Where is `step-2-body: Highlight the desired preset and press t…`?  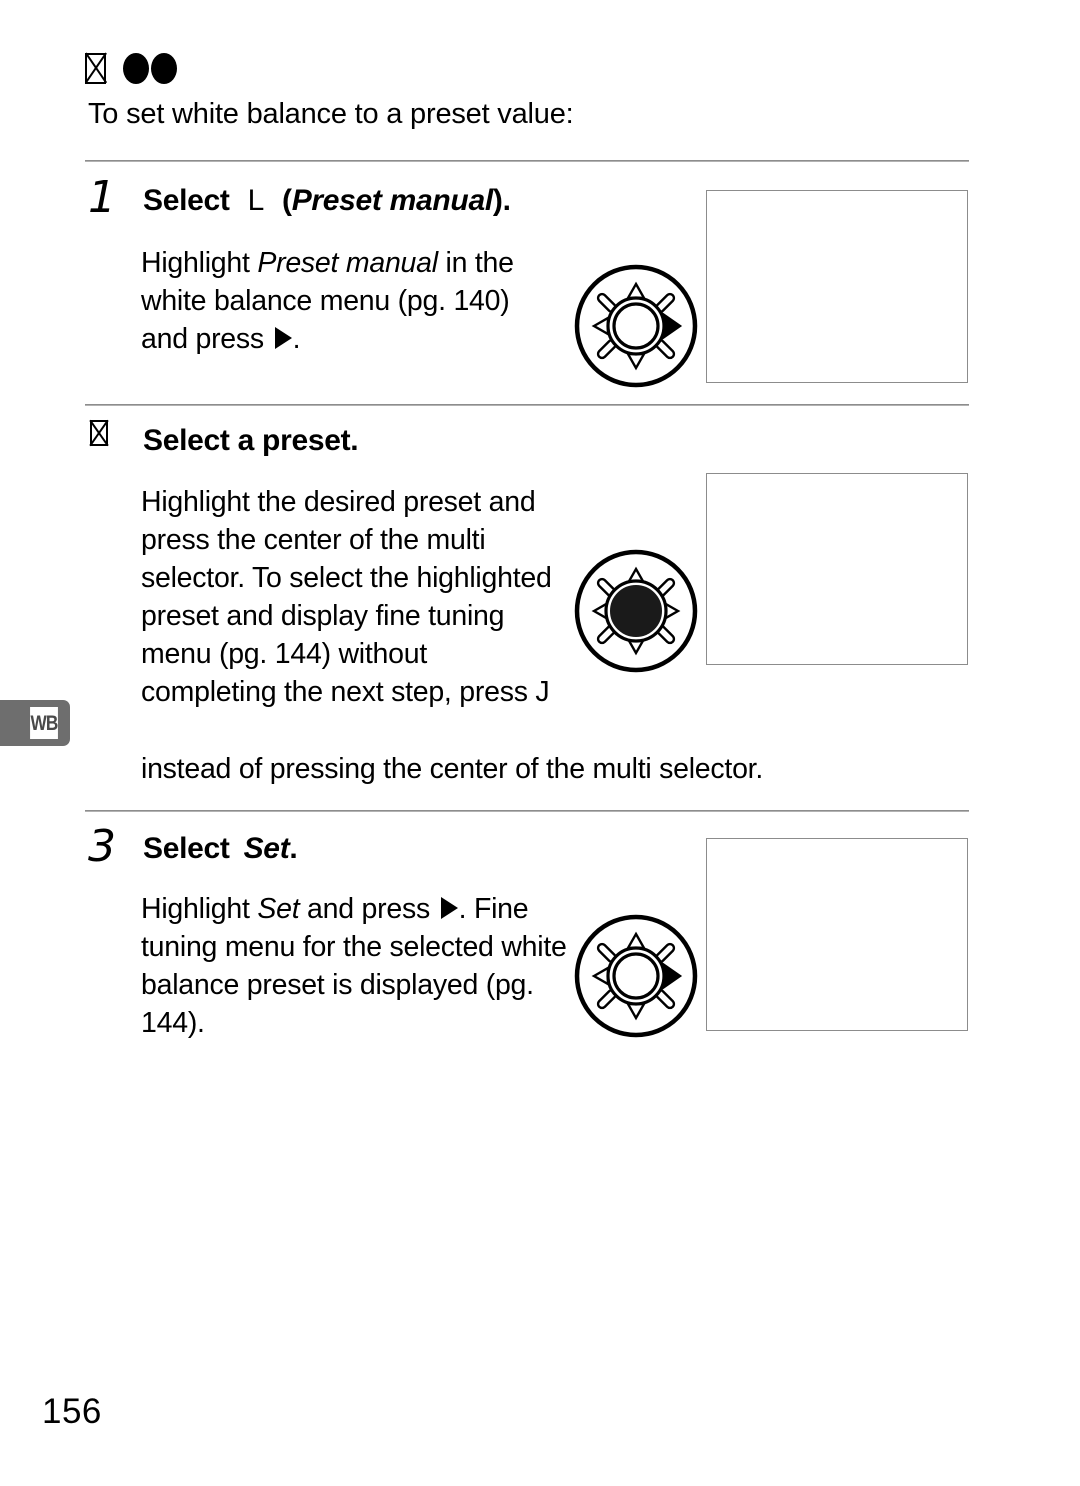
step-2-body: Highlight the desired preset and press t… is located at coordinates (351, 597).